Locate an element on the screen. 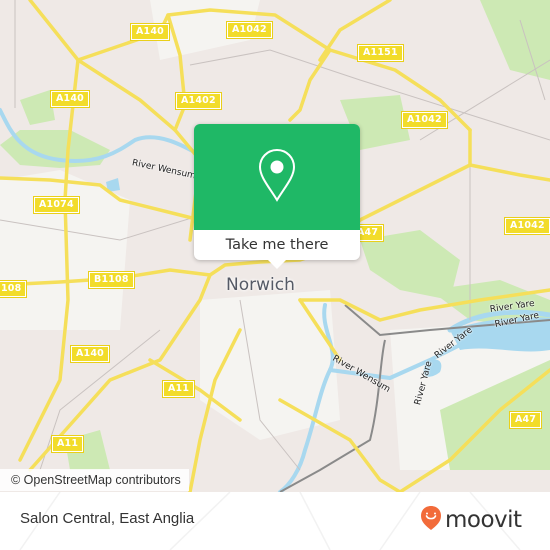 The width and height of the screenshot is (550, 550). road-label: A1402 is located at coordinates (198, 101).